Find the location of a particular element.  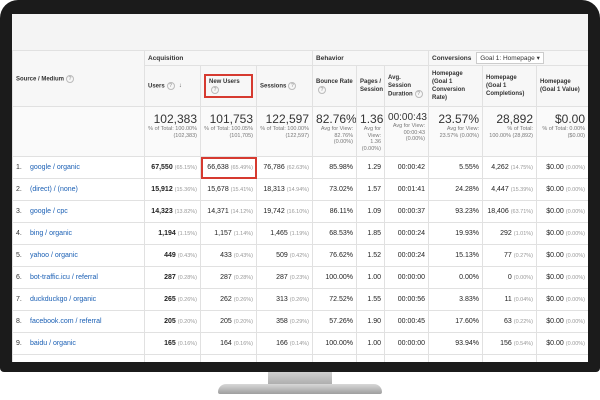

users-value: 67,550 is located at coordinates (162, 167).